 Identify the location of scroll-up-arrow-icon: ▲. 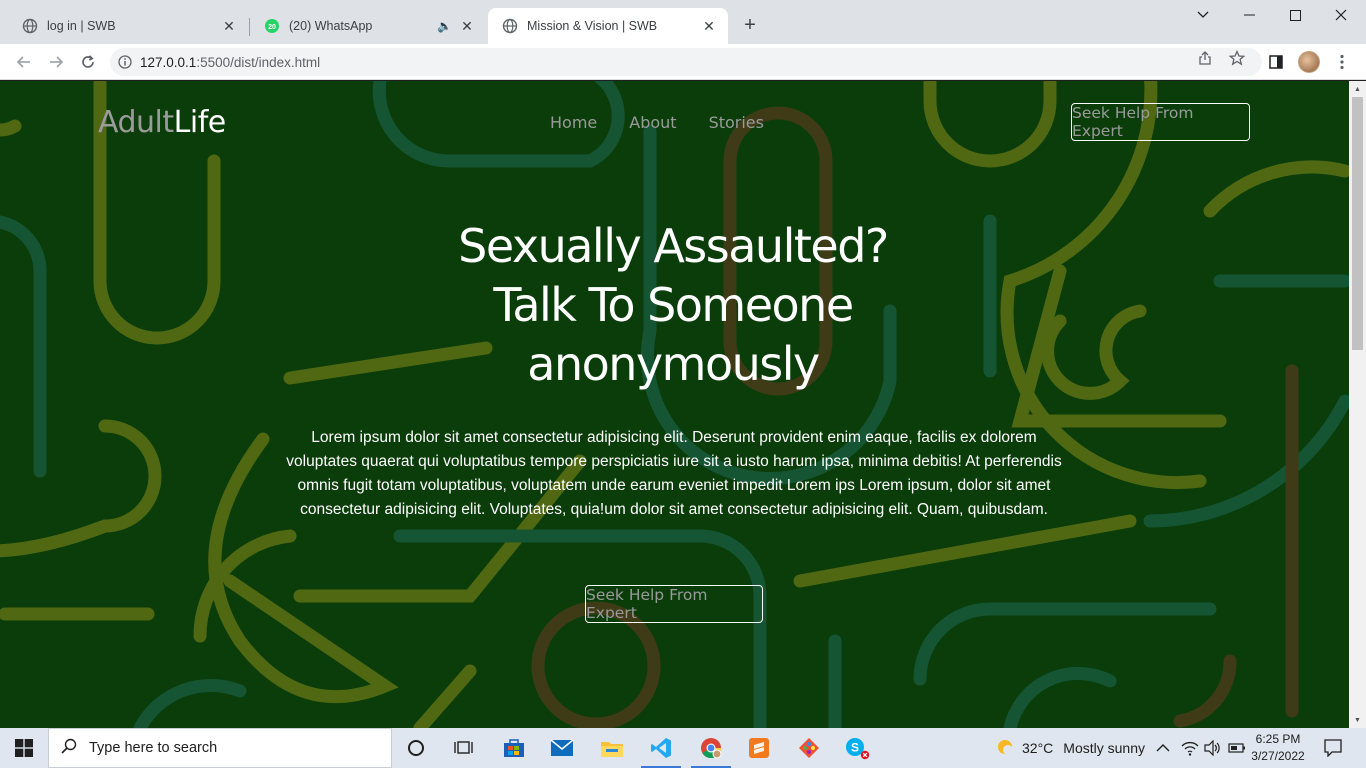
(1357, 89).